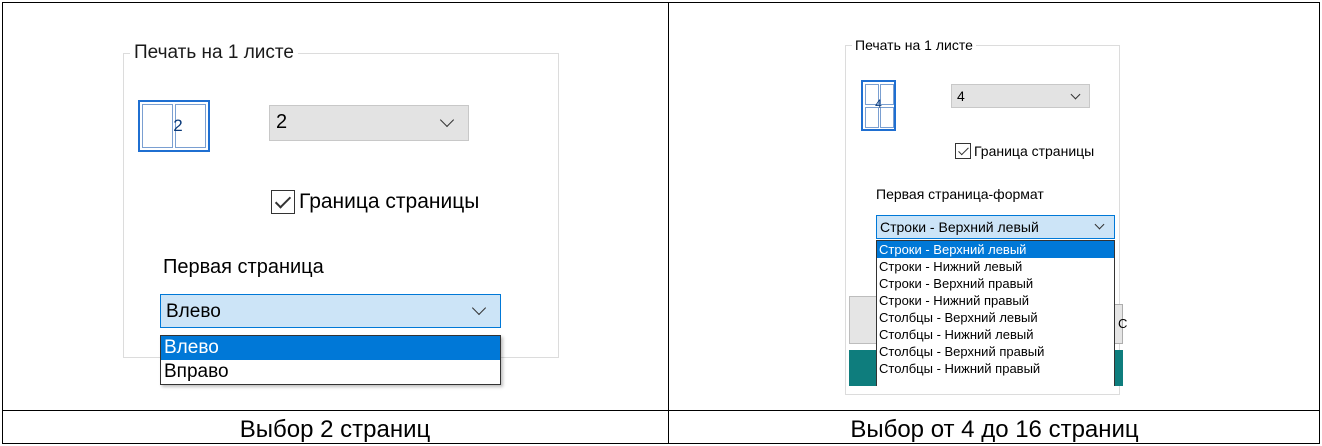  Describe the element at coordinates (330, 348) in the screenshot. I see `left-option-left: Влево` at that location.